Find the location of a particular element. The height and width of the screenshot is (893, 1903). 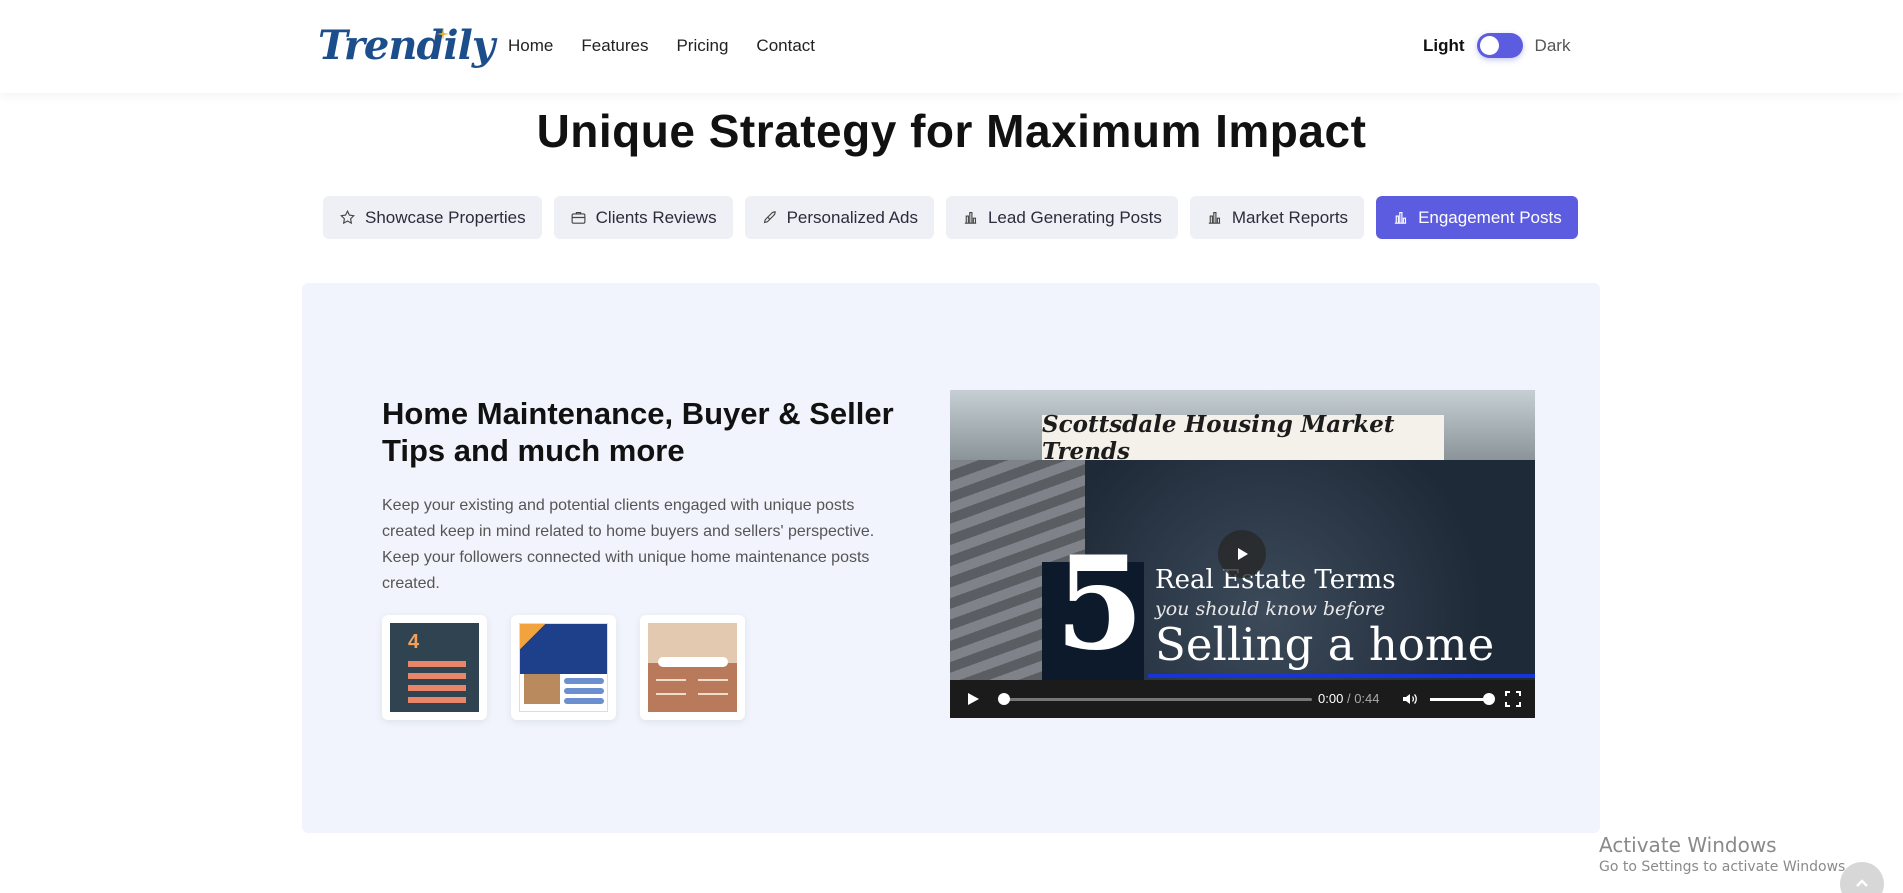

tab-market-reports: Market Reports is located at coordinates (1277, 217).